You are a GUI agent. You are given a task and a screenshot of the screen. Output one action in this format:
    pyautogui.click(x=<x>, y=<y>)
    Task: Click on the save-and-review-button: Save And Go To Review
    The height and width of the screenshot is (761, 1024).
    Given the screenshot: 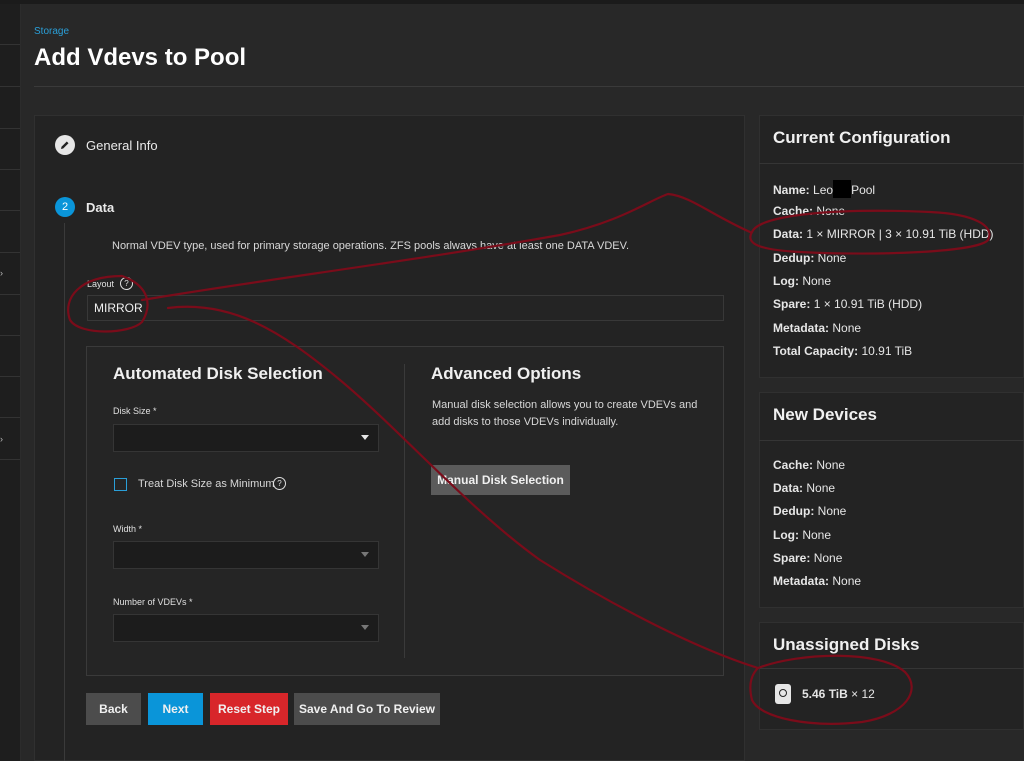 What is the action you would take?
    pyautogui.click(x=367, y=709)
    